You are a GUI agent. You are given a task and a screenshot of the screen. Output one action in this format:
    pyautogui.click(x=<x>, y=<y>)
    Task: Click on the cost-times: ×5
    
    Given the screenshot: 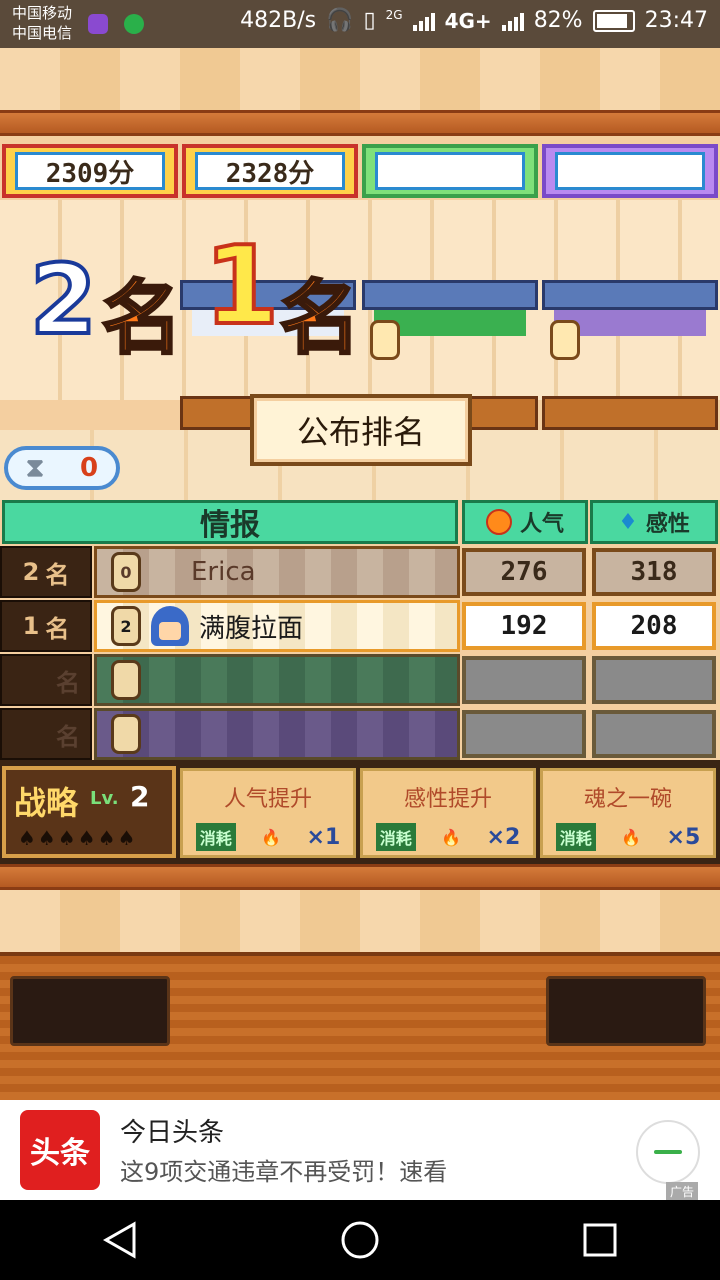 What is the action you would take?
    pyautogui.click(x=683, y=837)
    